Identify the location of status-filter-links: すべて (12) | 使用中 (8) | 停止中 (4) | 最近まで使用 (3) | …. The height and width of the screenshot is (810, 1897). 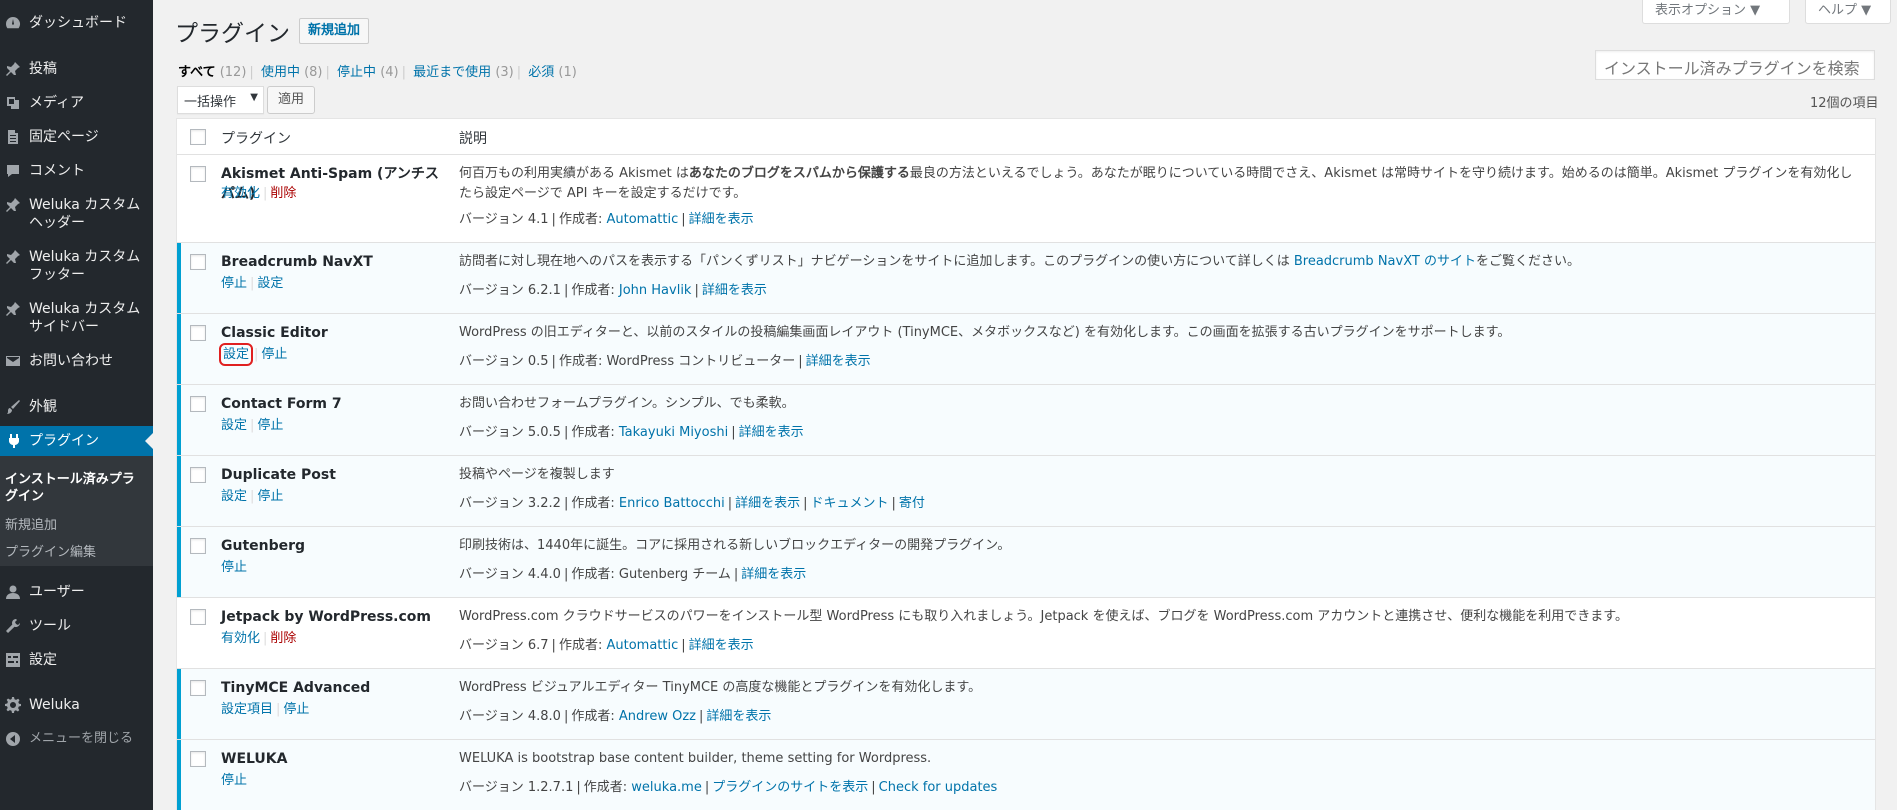
(377, 72).